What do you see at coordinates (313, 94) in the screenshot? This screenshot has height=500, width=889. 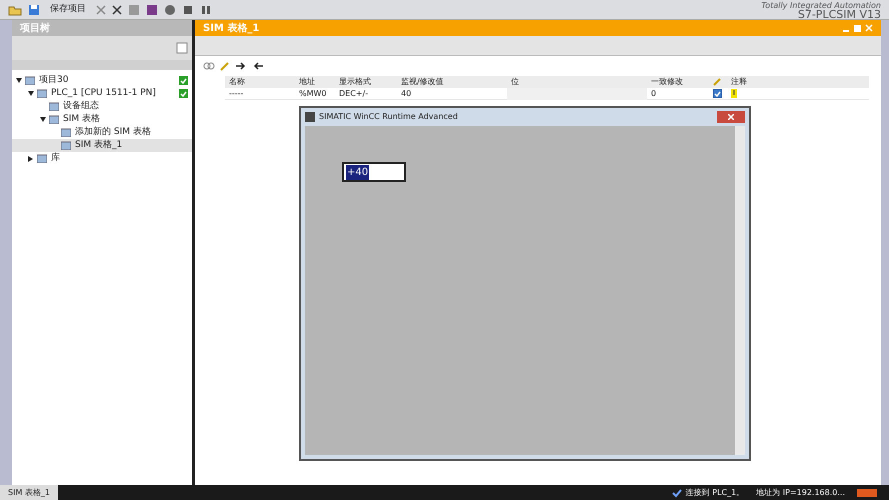 I see `table-cell-text: %MW0` at bounding box center [313, 94].